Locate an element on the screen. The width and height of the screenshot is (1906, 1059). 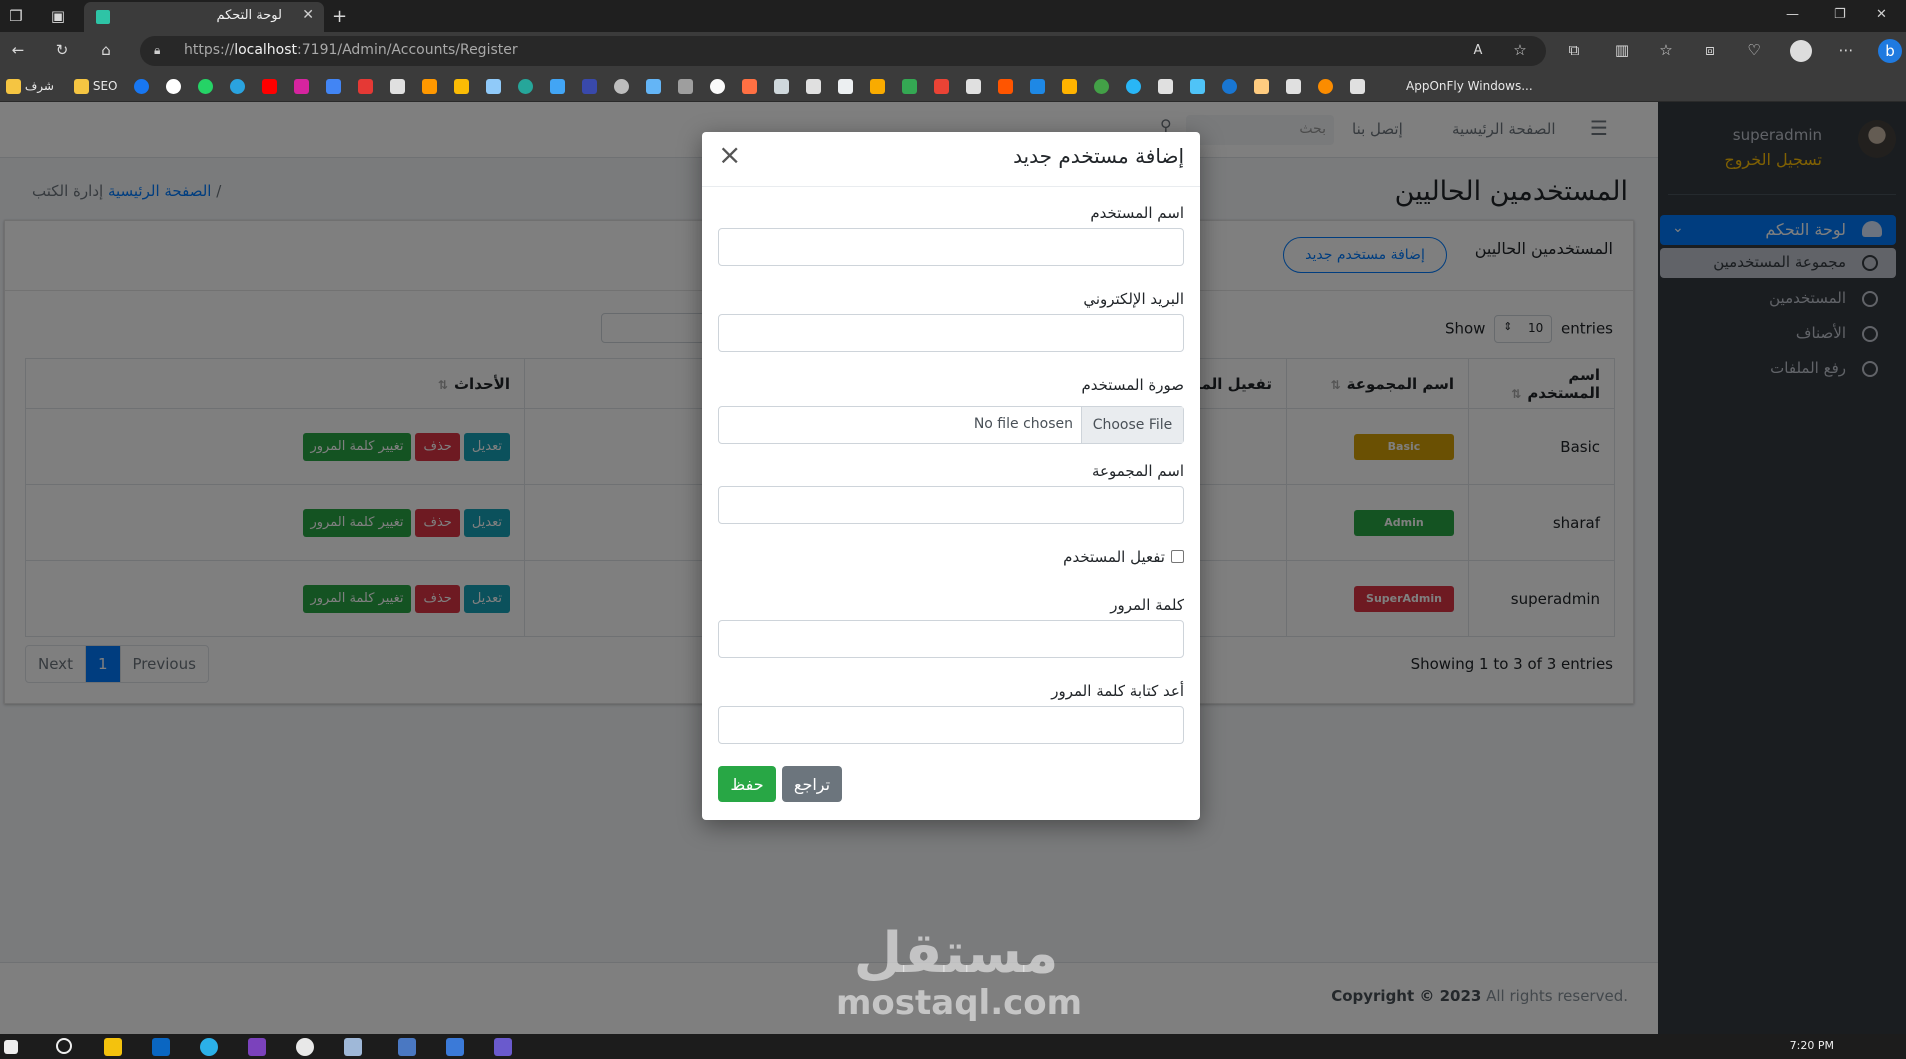
bookmark-site-link is located at coordinates (781, 86).